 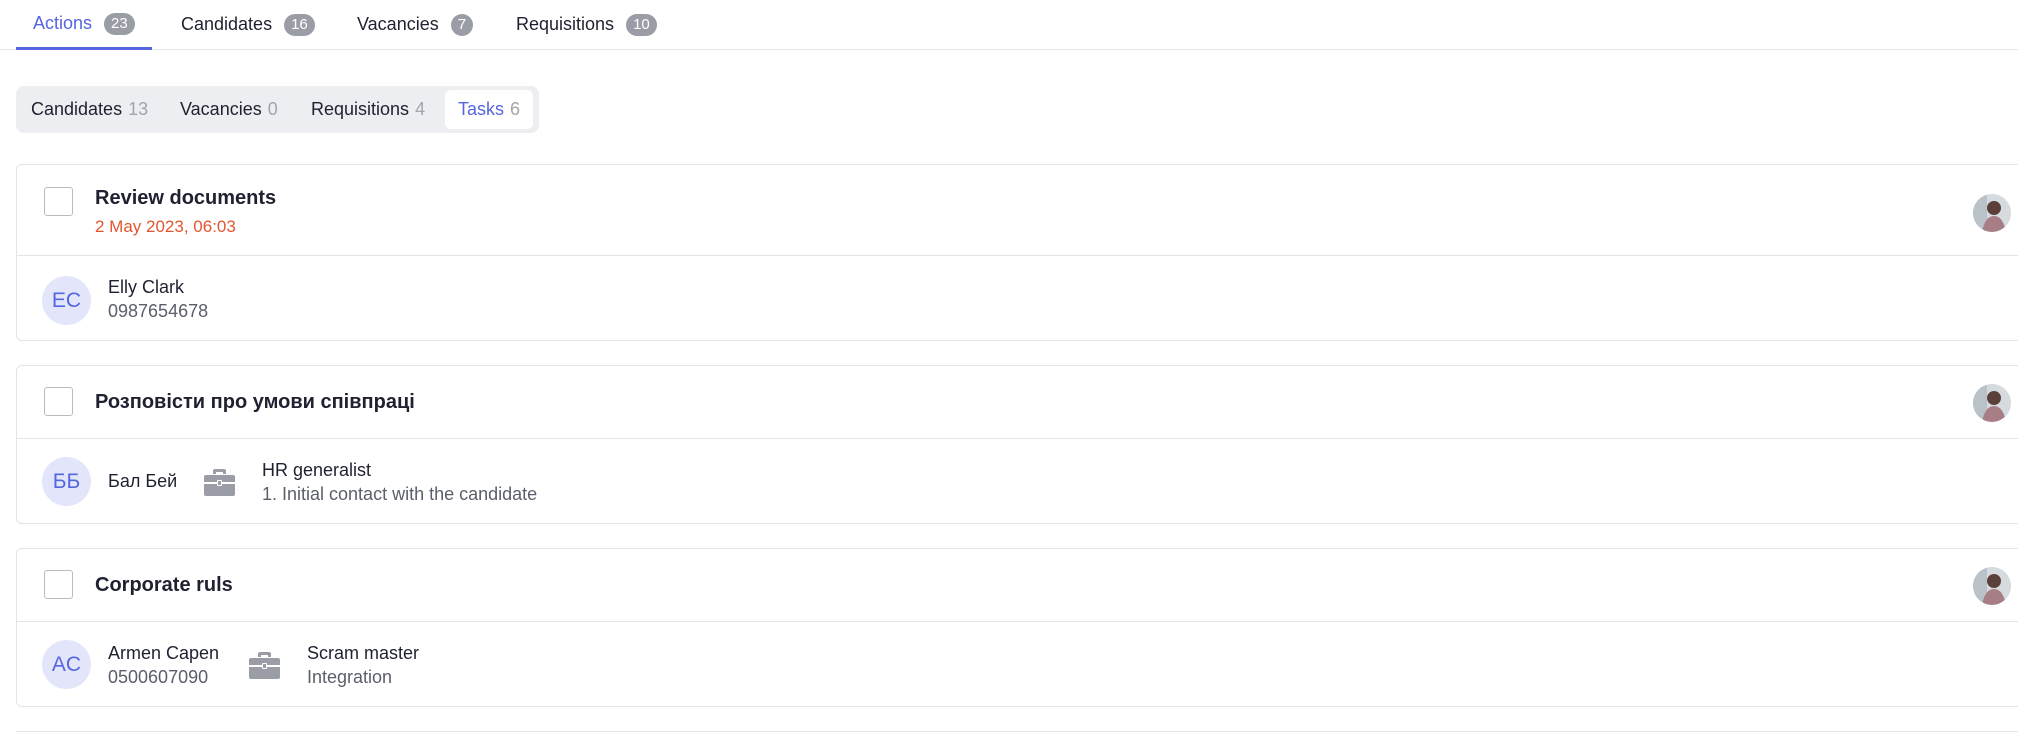 I want to click on tab-requisitions-count: 10, so click(x=641, y=24).